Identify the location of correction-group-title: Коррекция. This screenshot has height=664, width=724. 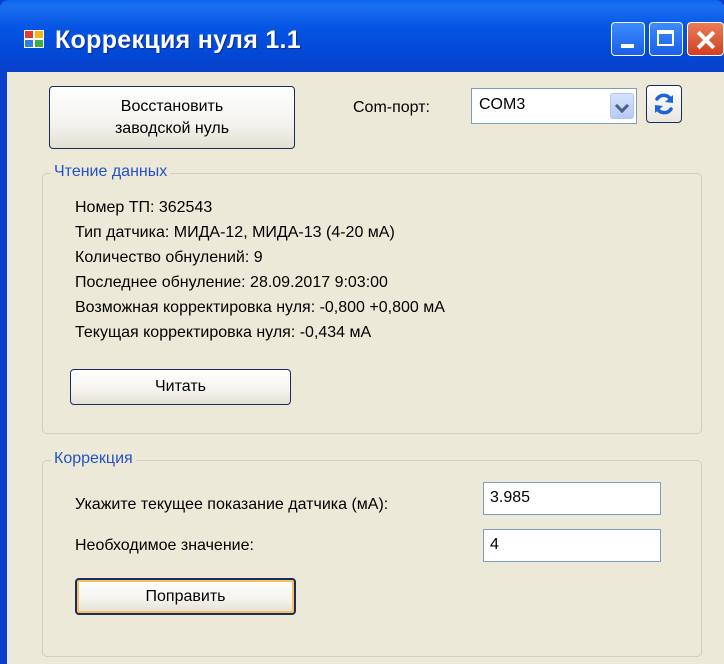
(93, 459).